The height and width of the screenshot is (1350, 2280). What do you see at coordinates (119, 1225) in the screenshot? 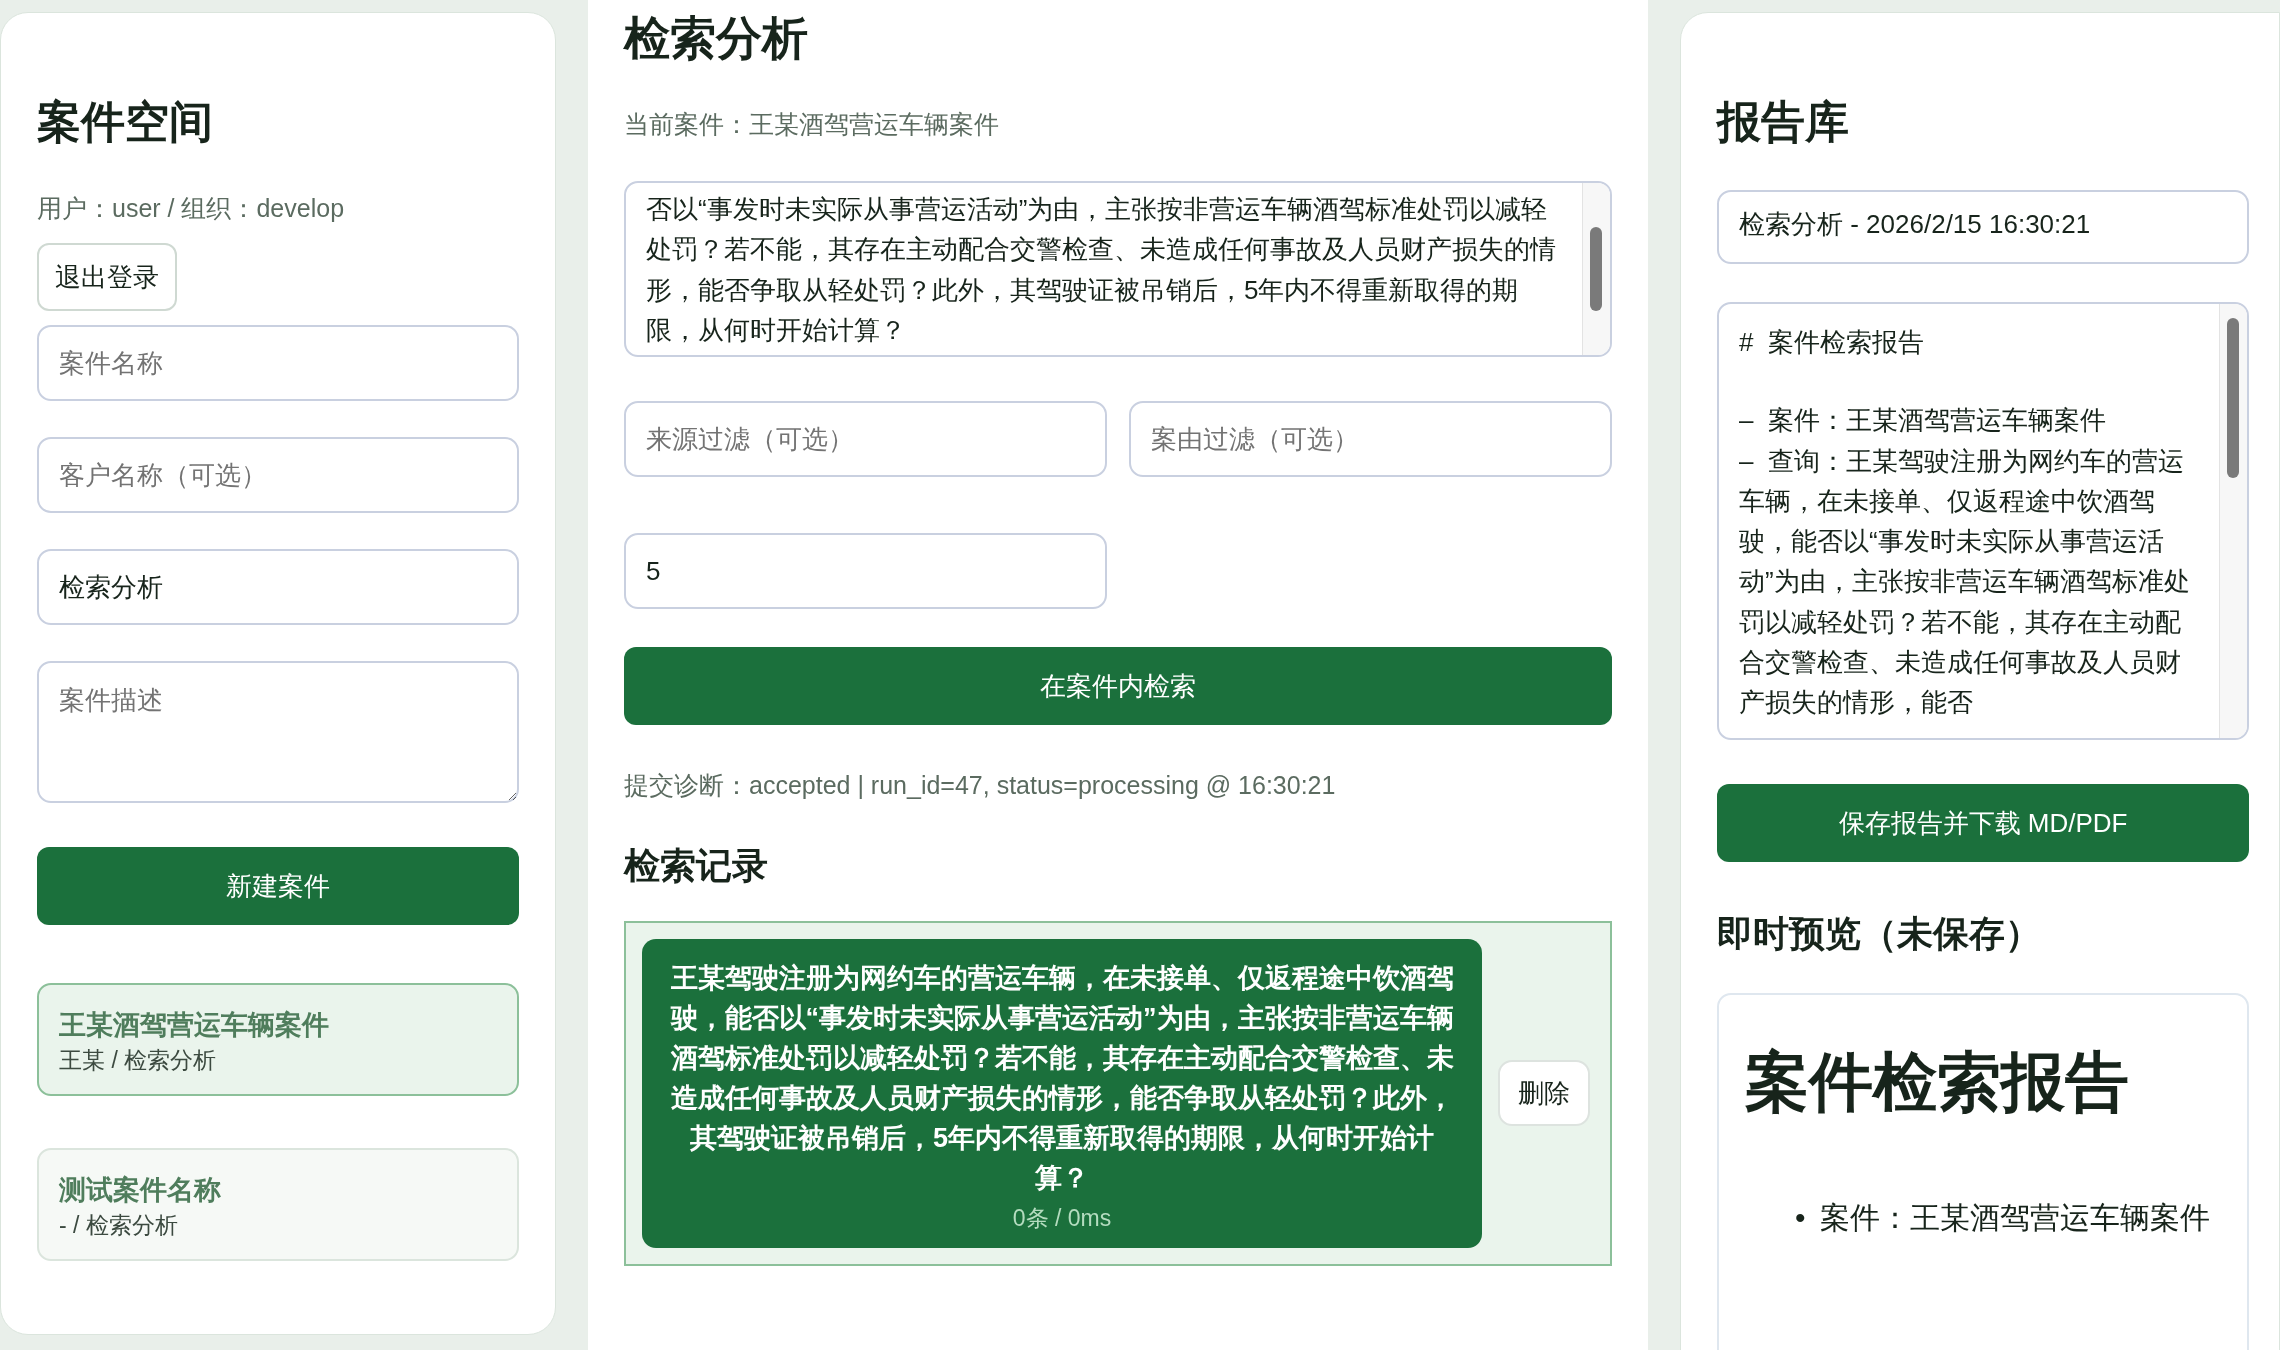
I see `case-subtitle: - / 检索分析` at bounding box center [119, 1225].